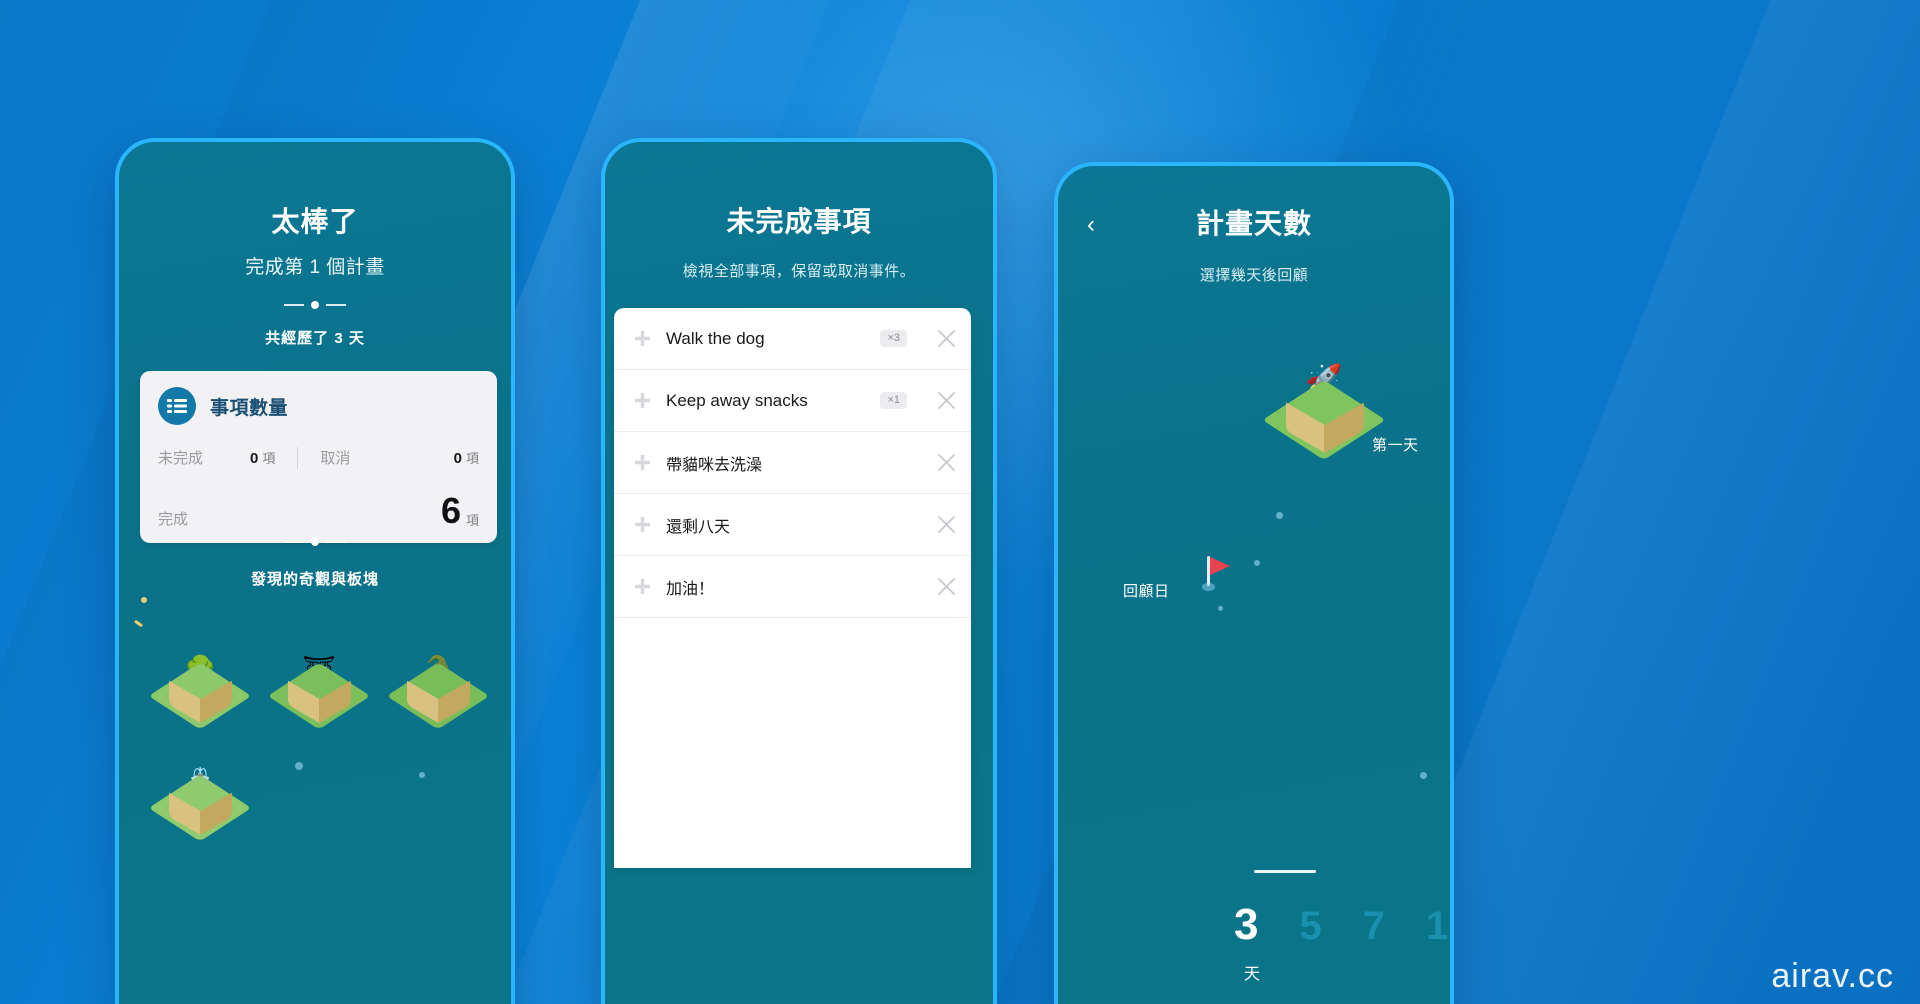 Image resolution: width=1920 pixels, height=1004 pixels. I want to click on item-count-row-done: 完成 6 項, so click(318, 511).